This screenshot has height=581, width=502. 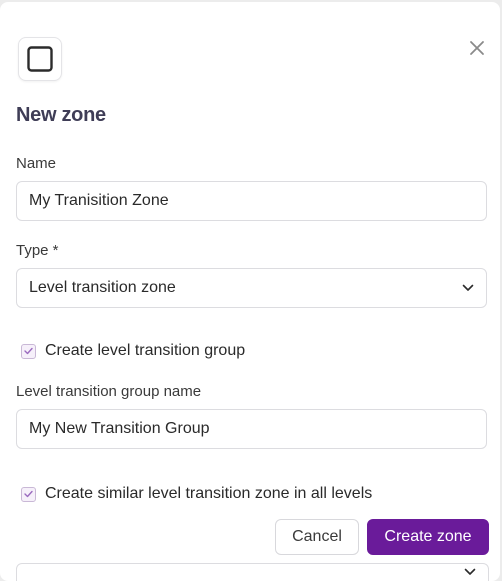 What do you see at coordinates (252, 572) in the screenshot?
I see `partially-hidden-select` at bounding box center [252, 572].